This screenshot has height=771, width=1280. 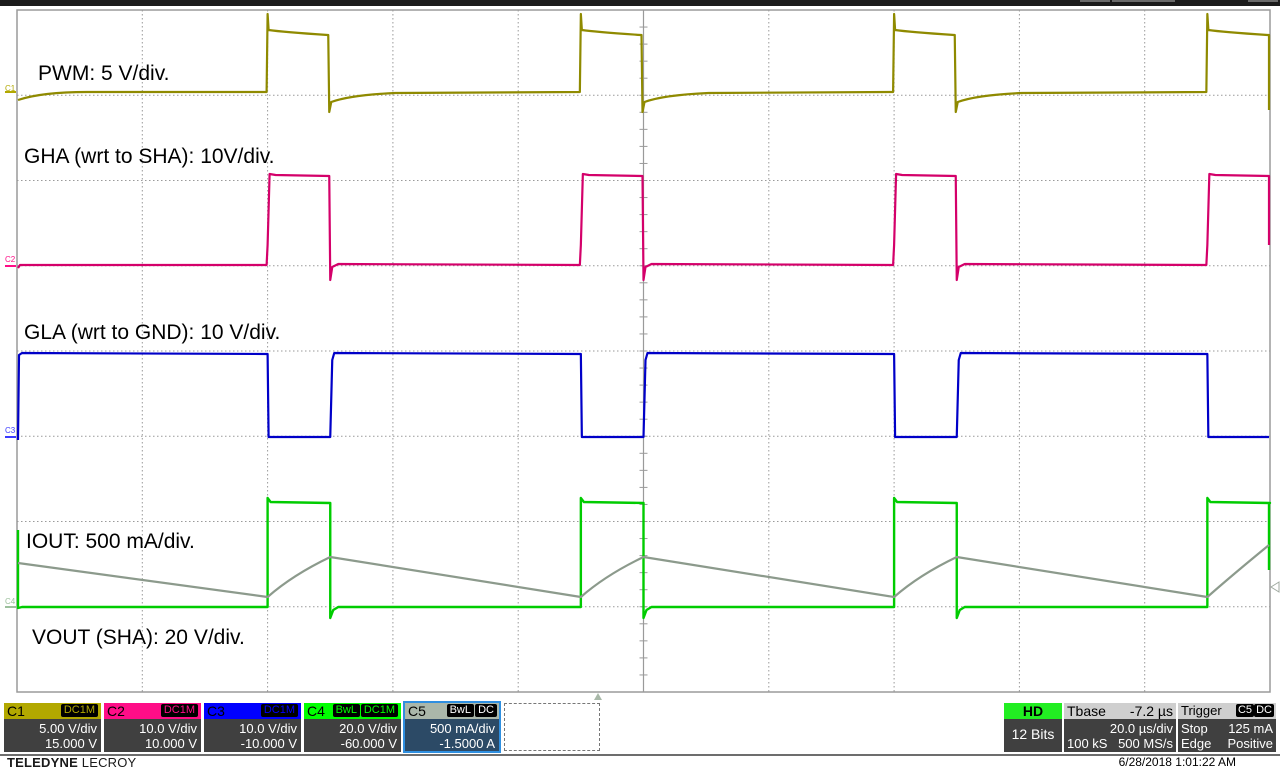 I want to click on c5-bwl-badge: BwL, so click(x=460, y=710).